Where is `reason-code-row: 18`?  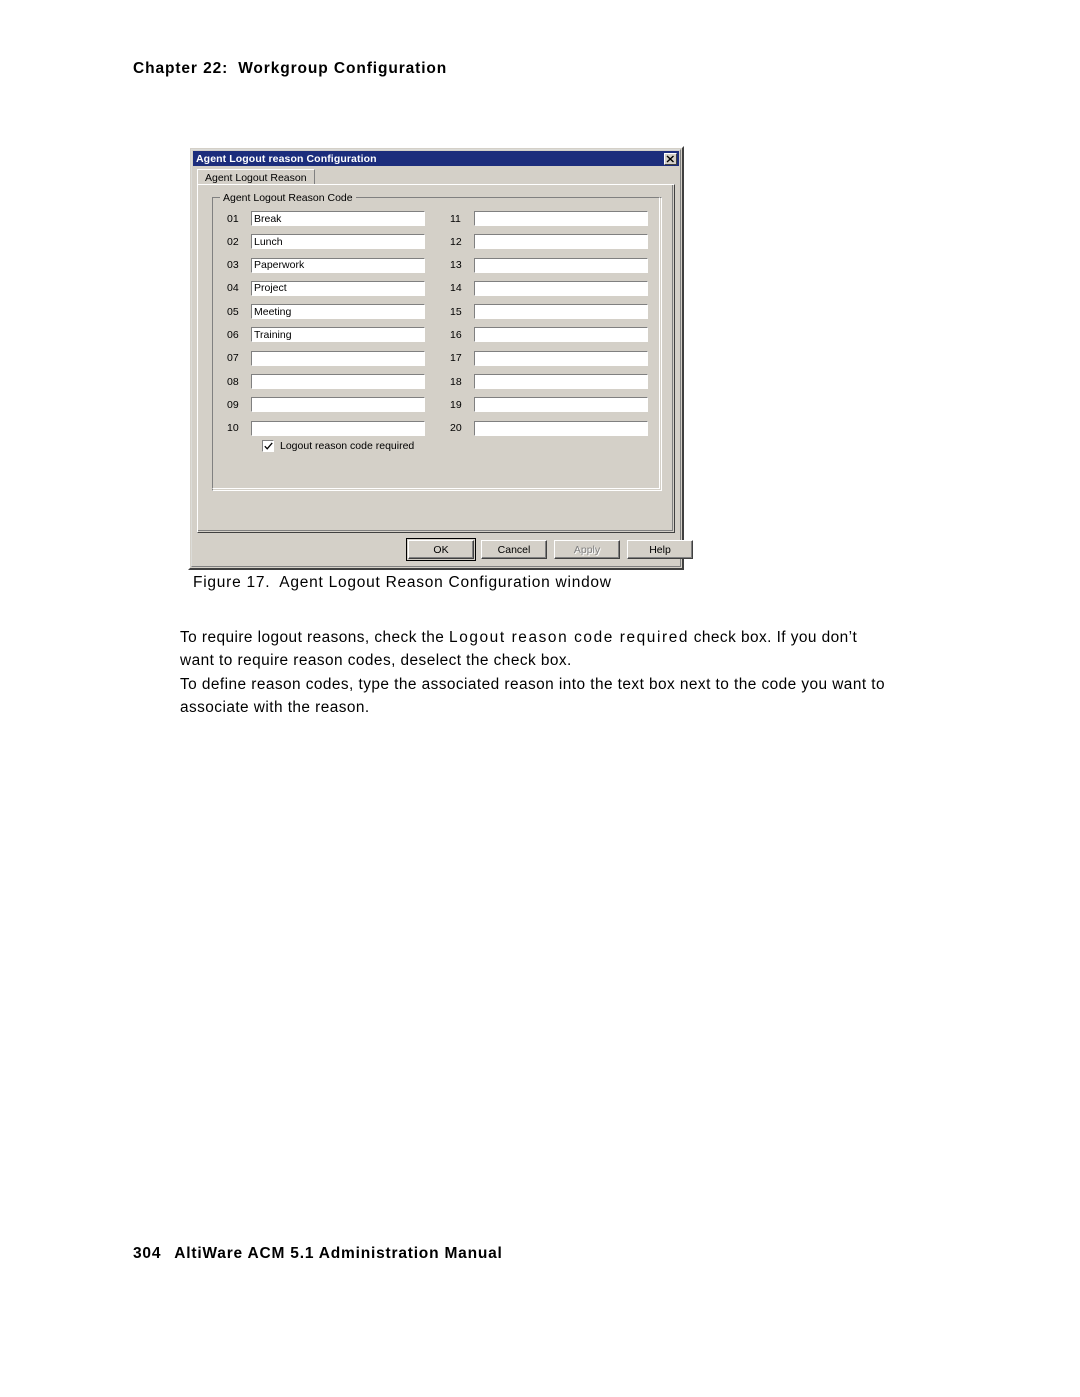 reason-code-row: 18 is located at coordinates (555, 381).